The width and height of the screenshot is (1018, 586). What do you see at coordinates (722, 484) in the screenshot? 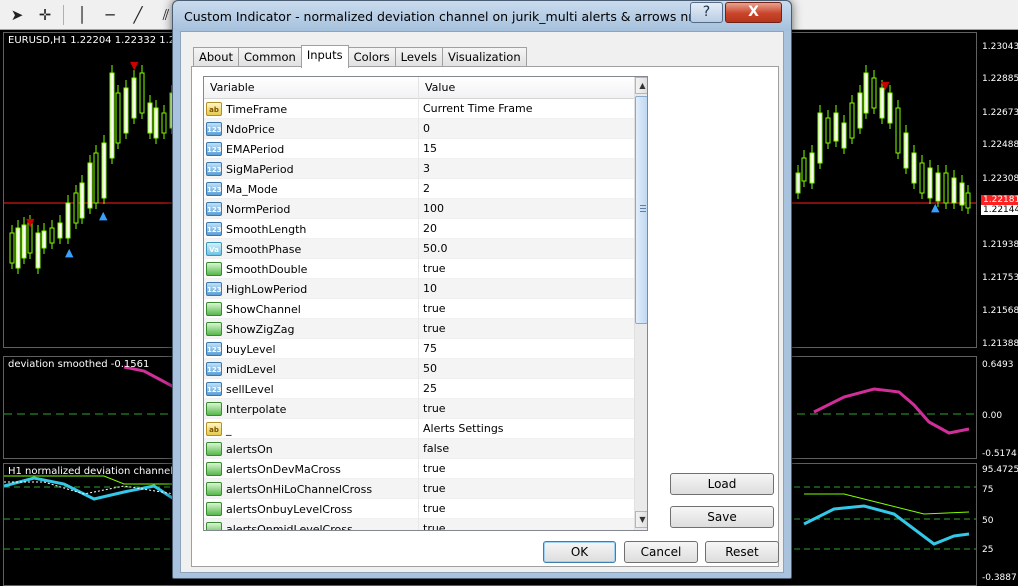
I see `load-button: Load` at bounding box center [722, 484].